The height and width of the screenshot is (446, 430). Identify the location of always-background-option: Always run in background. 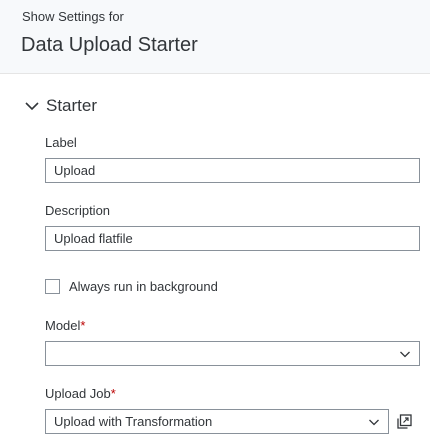
(131, 286).